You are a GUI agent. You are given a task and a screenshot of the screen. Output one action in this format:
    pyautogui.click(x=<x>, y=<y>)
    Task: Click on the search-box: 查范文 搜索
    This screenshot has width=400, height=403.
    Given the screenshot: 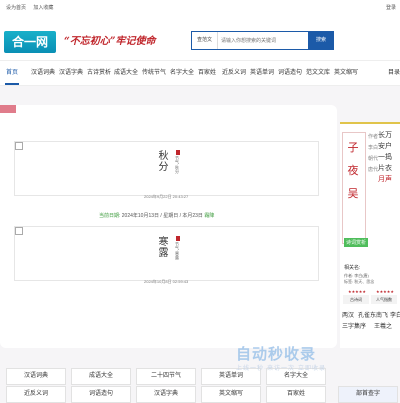 What is the action you would take?
    pyautogui.click(x=262, y=40)
    